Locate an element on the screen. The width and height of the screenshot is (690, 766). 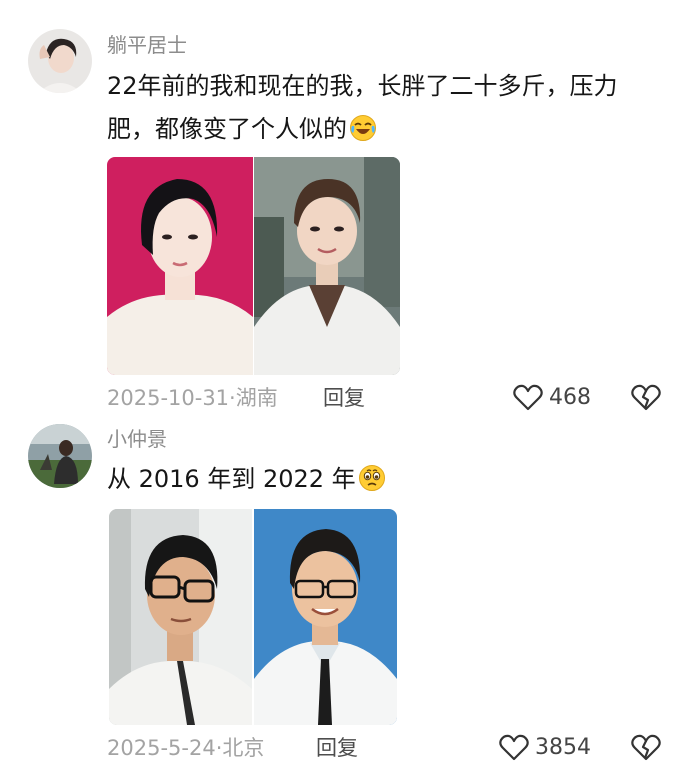
username: 躺平居士 is located at coordinates (147, 45).